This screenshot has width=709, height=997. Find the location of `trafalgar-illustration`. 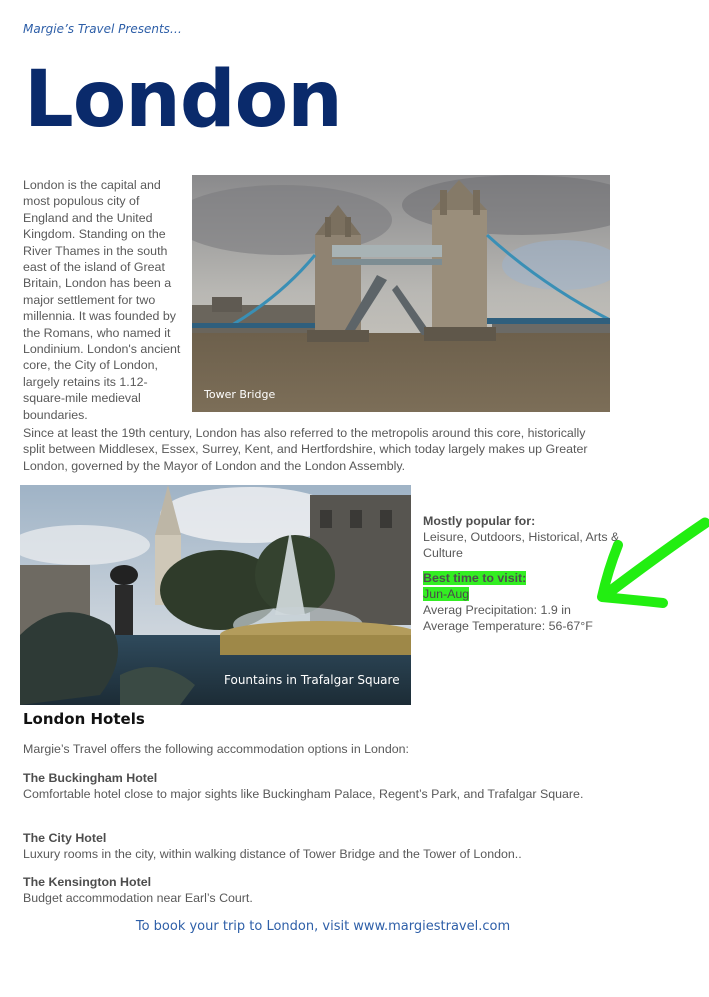

trafalgar-illustration is located at coordinates (215, 595).